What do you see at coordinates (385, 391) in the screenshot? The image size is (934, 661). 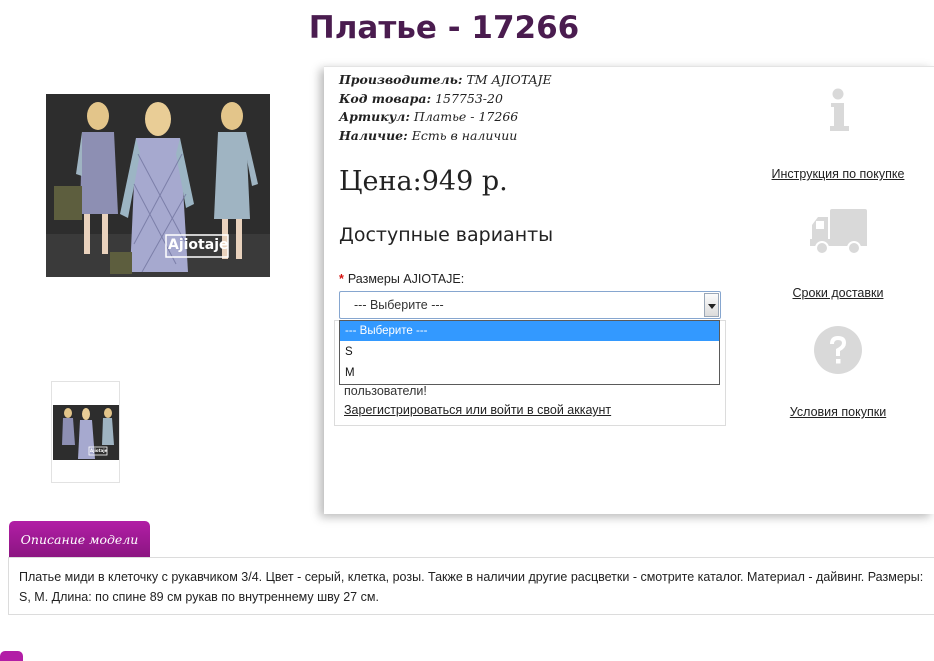 I see `login-notice-text: пользователи!` at bounding box center [385, 391].